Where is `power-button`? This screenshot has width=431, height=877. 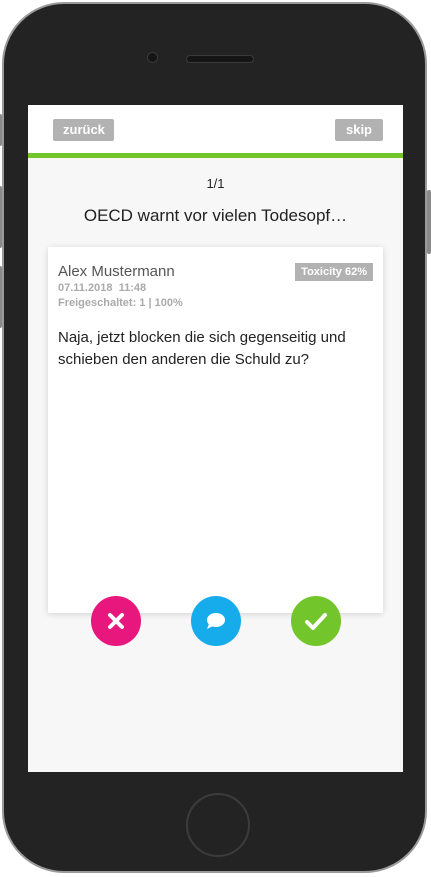 power-button is located at coordinates (429, 222).